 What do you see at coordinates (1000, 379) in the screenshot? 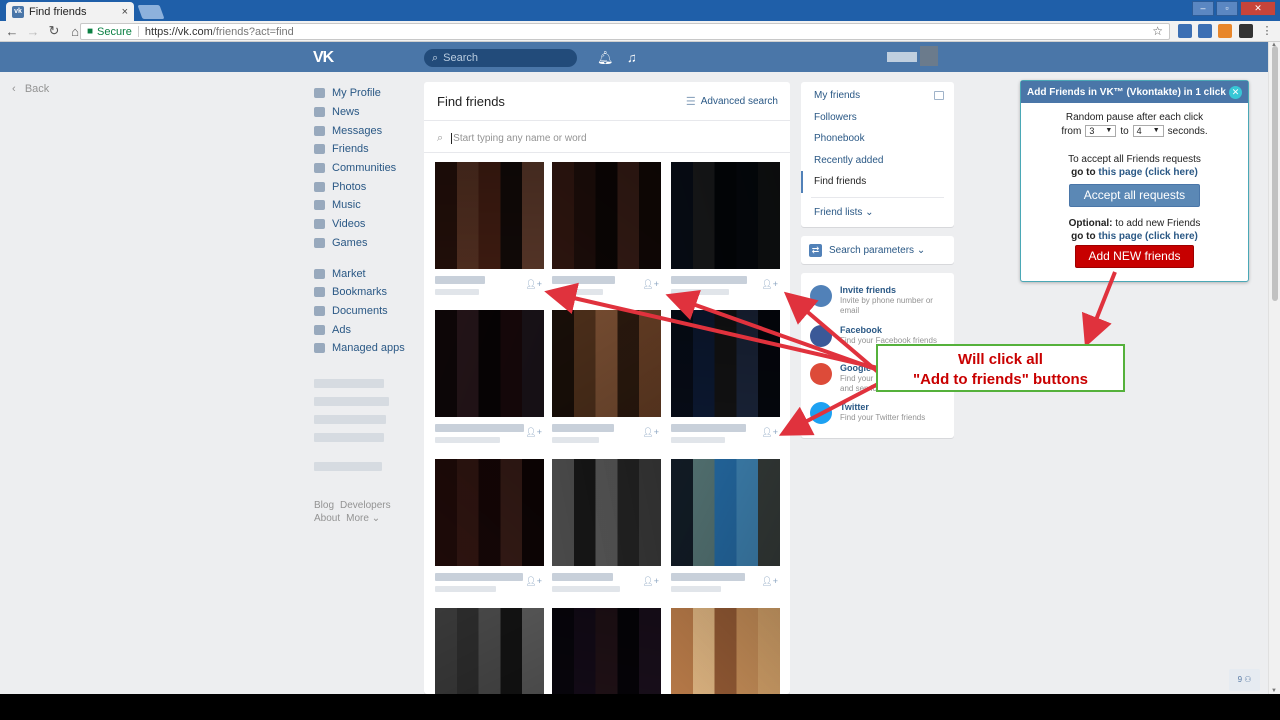
I see `callout-line-2: "Add to friends" buttons` at bounding box center [1000, 379].